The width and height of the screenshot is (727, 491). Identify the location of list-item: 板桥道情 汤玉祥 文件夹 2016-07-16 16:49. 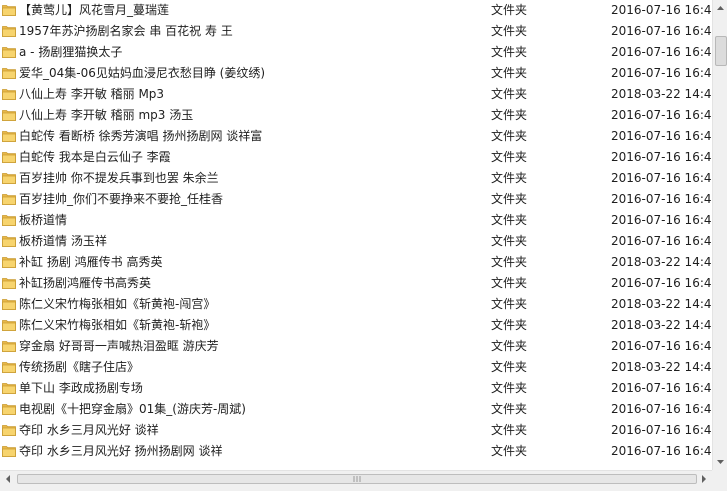
(356, 241).